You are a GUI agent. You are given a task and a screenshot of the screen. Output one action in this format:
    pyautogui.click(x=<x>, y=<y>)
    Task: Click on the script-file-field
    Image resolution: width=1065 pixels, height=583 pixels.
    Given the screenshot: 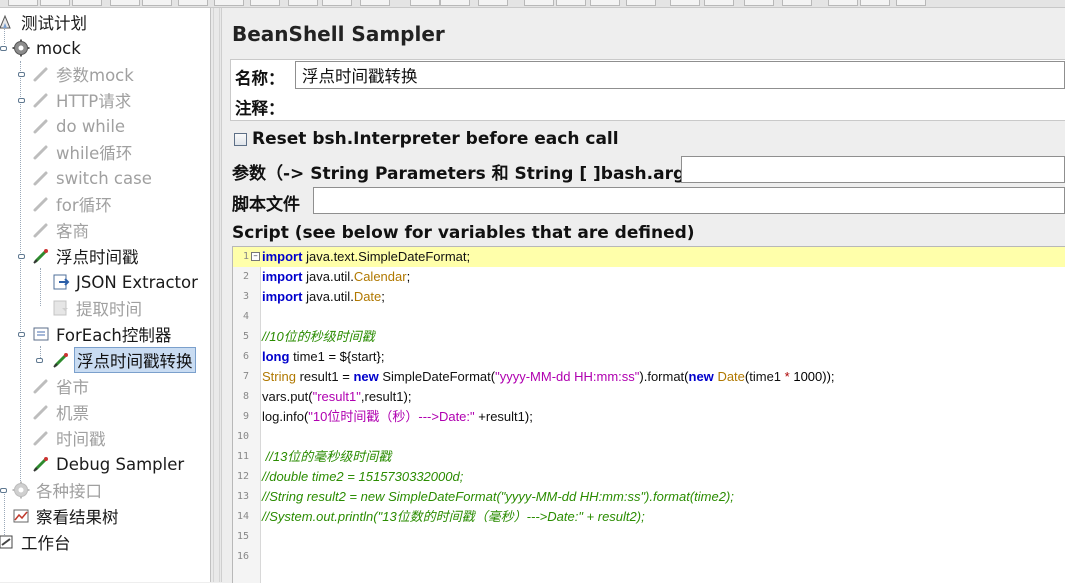 What is the action you would take?
    pyautogui.click(x=689, y=200)
    